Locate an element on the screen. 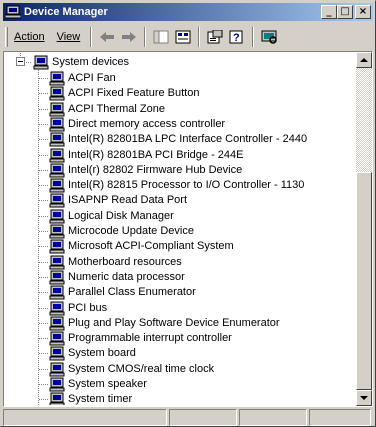 This screenshot has height=427, width=376. tree-item-label: ACPI Fan is located at coordinates (92, 78).